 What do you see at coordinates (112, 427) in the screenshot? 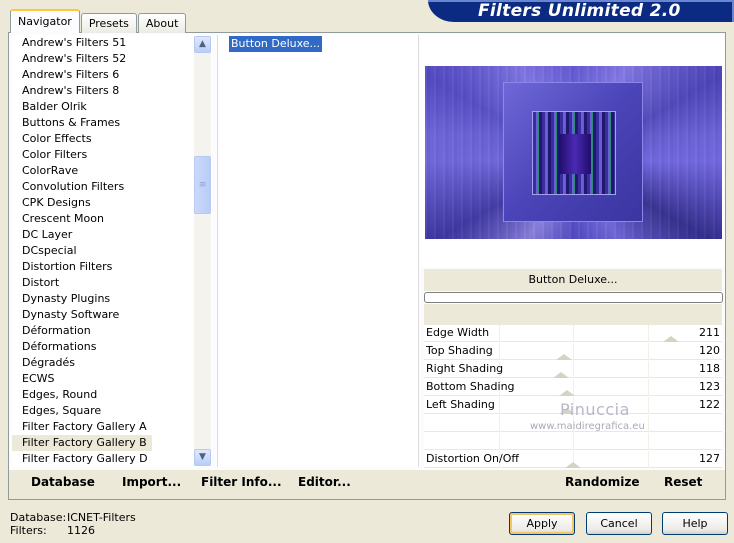
I see `category-item: Filter Factory Gallery A` at bounding box center [112, 427].